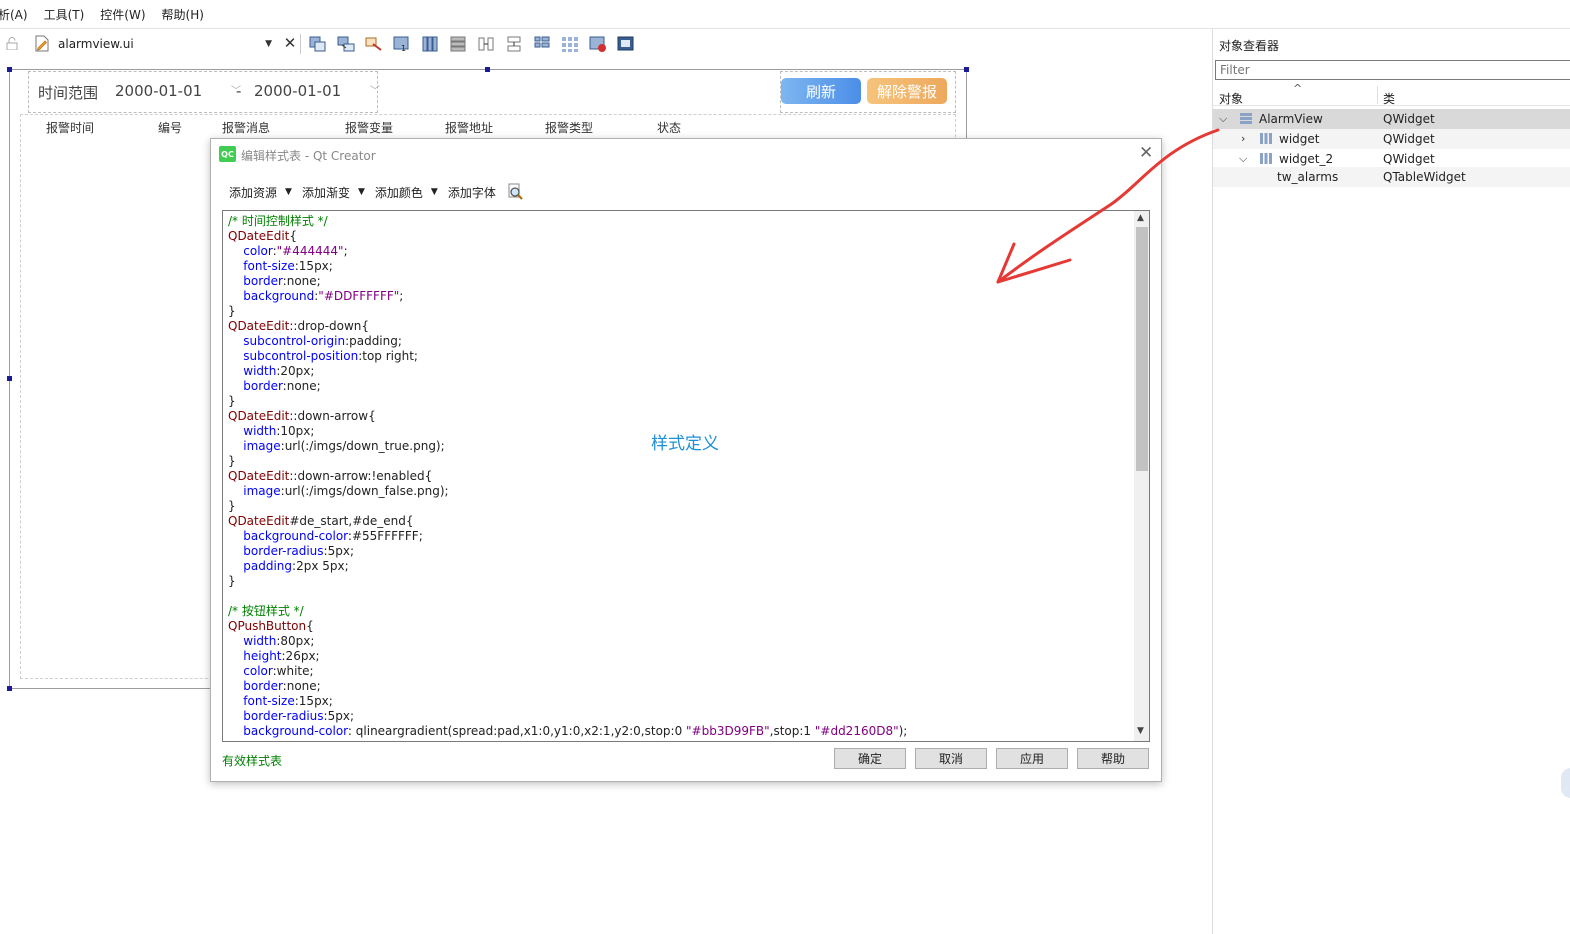 Image resolution: width=1570 pixels, height=934 pixels. What do you see at coordinates (330, 356) in the screenshot?
I see `code-line: subcontrol-position:top right;` at bounding box center [330, 356].